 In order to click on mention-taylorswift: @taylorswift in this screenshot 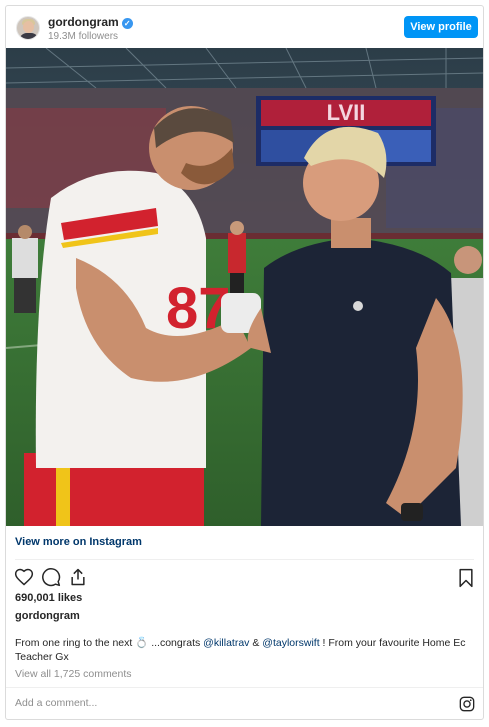, I will do `click(290, 643)`.